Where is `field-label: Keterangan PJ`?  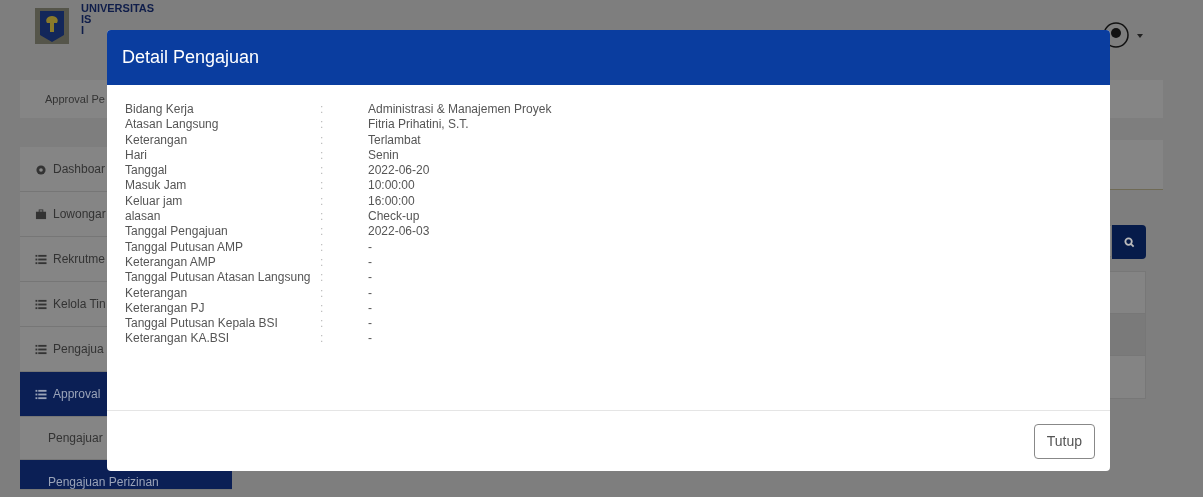 field-label: Keterangan PJ is located at coordinates (165, 308).